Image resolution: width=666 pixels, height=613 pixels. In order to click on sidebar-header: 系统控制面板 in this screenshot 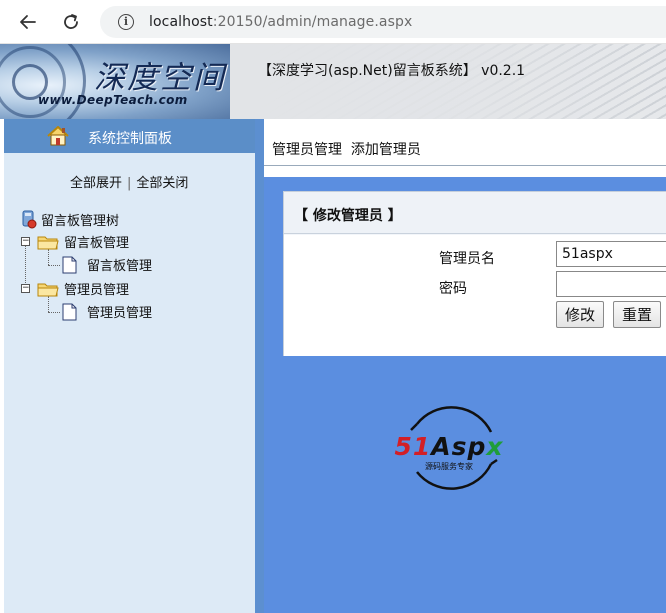, I will do `click(129, 136)`.